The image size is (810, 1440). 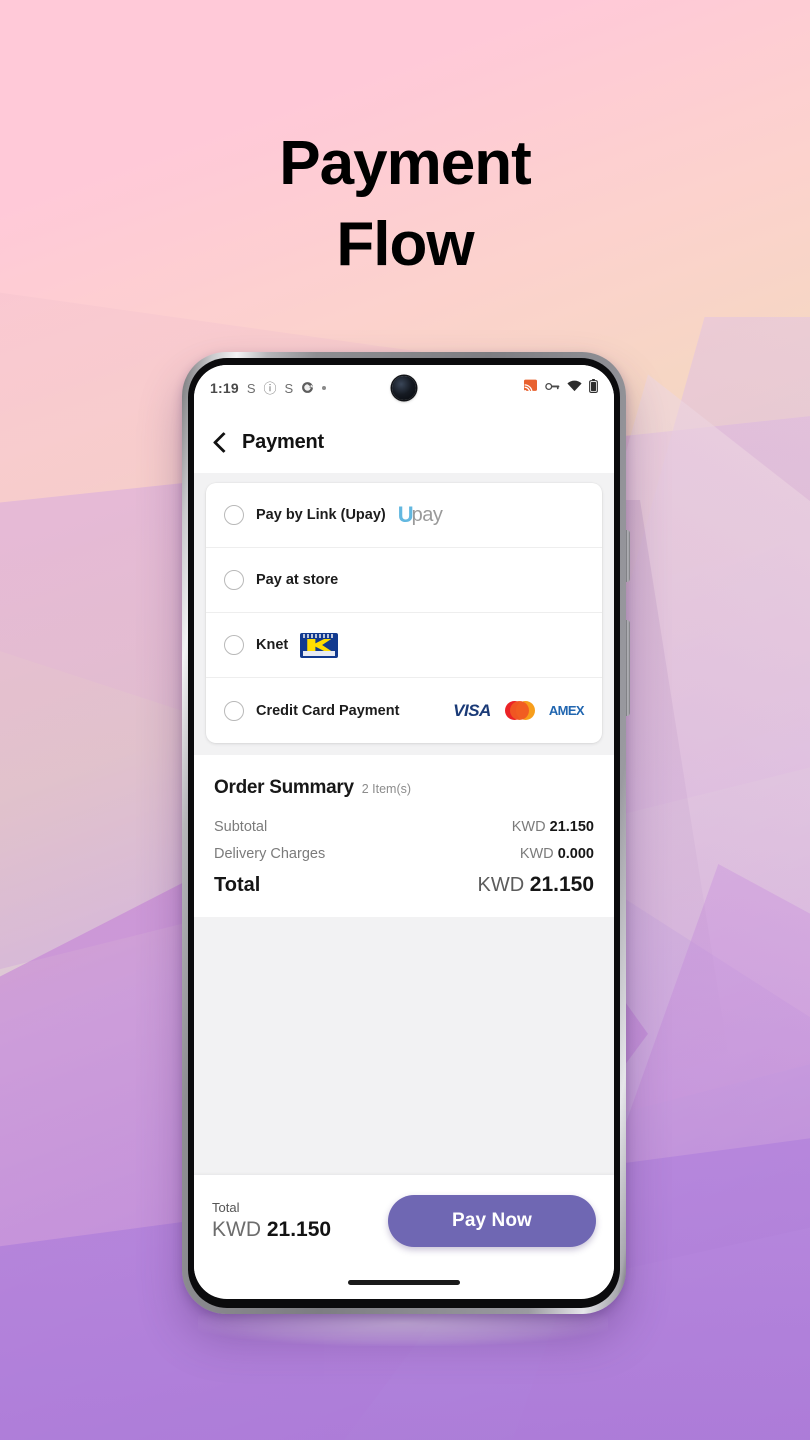 What do you see at coordinates (552, 388) in the screenshot?
I see `vpn-key-icon` at bounding box center [552, 388].